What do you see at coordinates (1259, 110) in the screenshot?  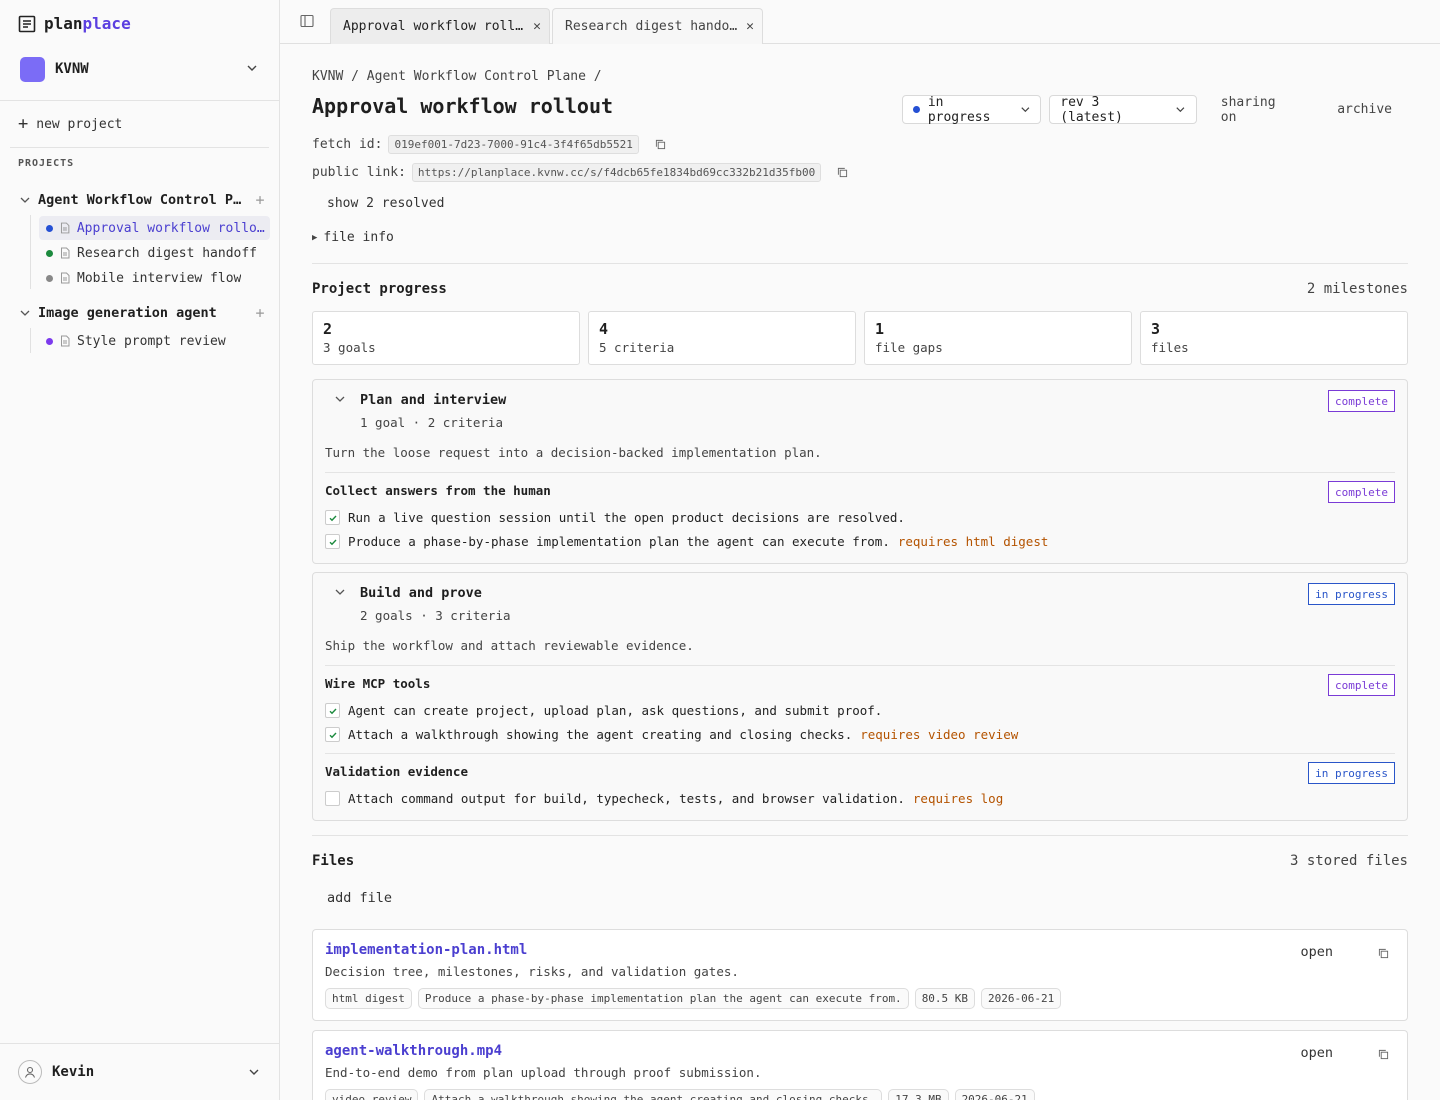 I see `sharing-button: sharing on` at bounding box center [1259, 110].